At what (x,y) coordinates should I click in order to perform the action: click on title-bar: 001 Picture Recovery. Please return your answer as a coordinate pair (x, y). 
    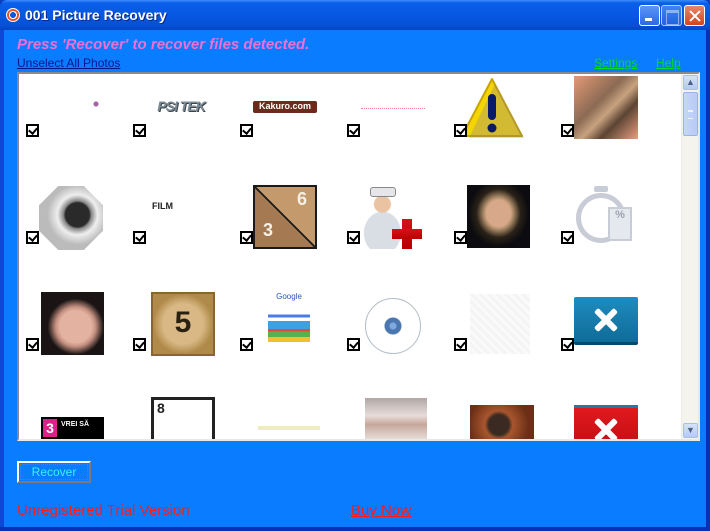
    Looking at the image, I should click on (355, 15).